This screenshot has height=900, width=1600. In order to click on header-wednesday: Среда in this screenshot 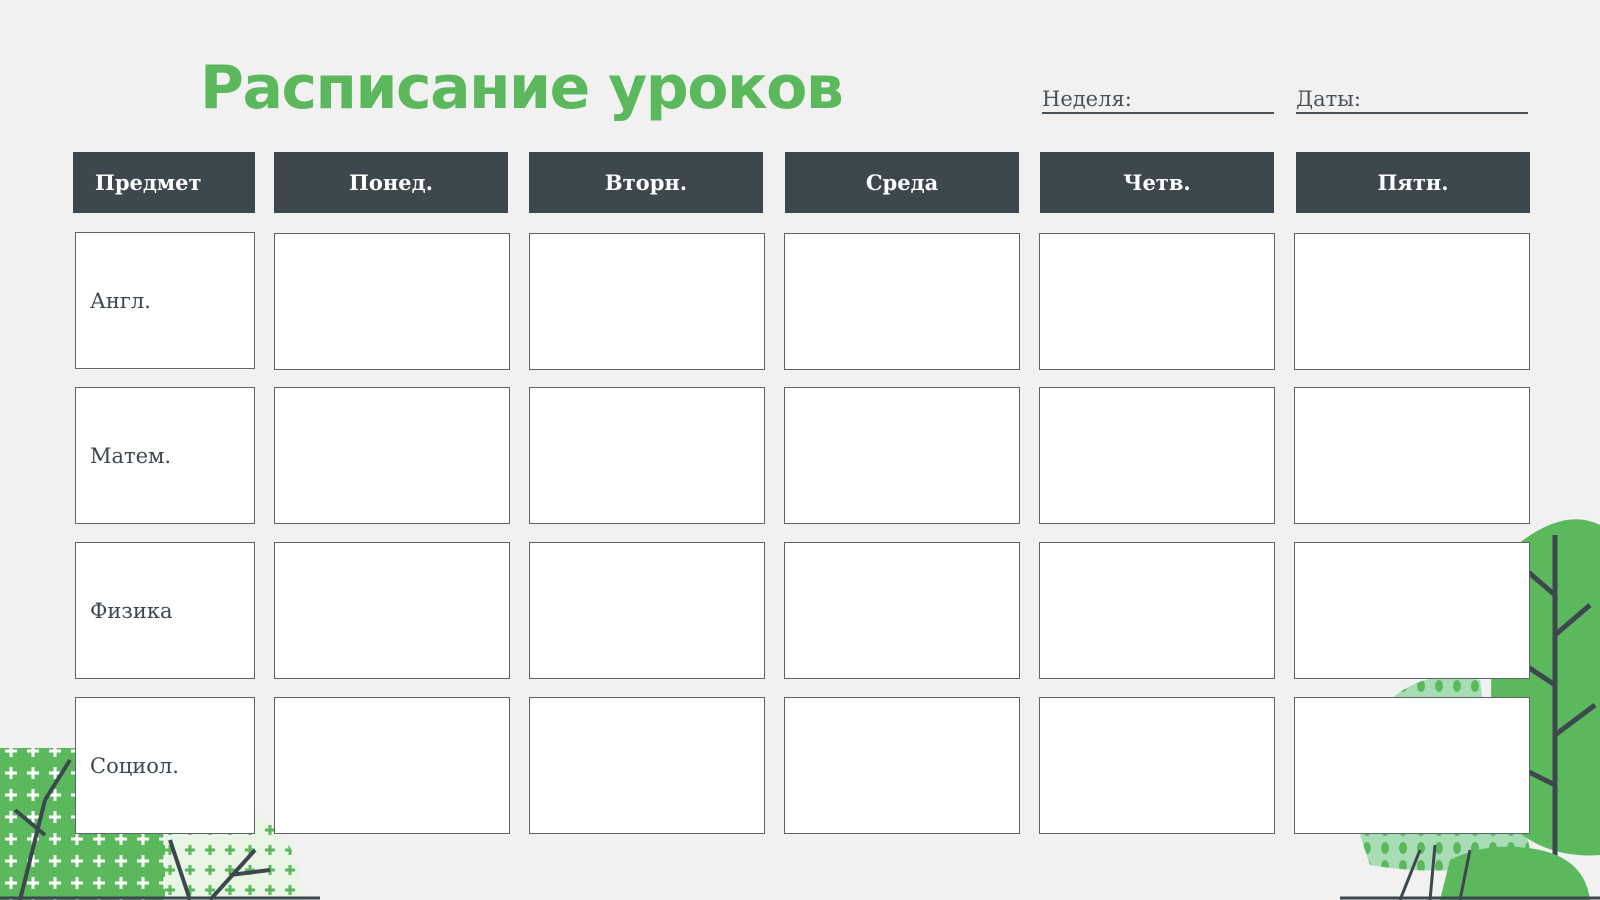, I will do `click(902, 182)`.